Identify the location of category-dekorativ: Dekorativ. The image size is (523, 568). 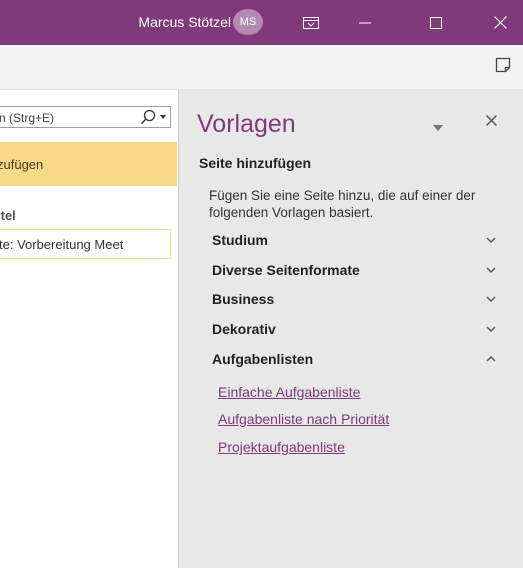
(354, 329).